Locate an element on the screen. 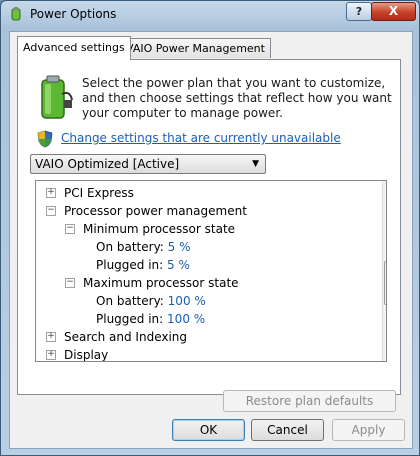  title-bar: Power Options ? X is located at coordinates (210, 15).